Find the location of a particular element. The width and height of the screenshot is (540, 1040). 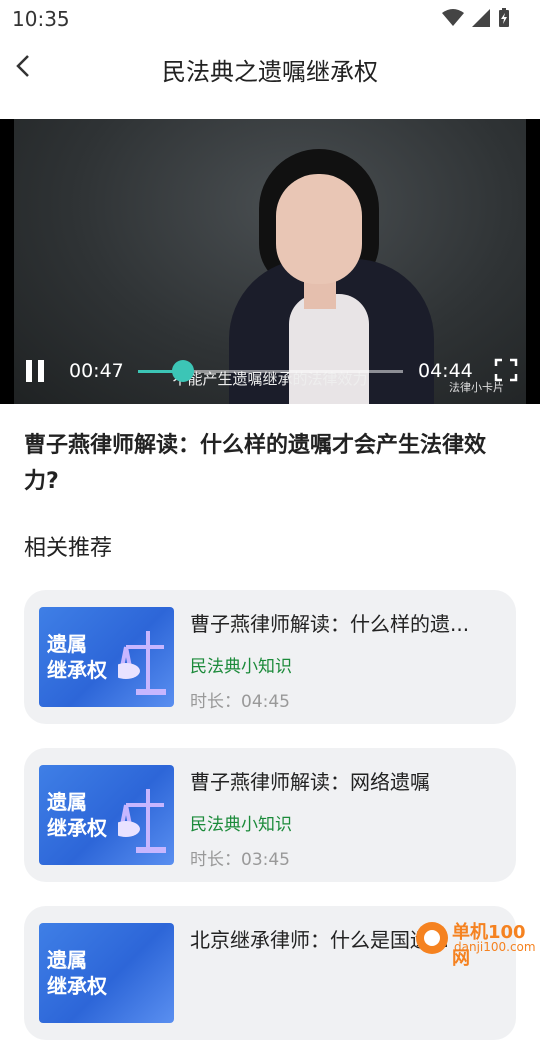

app-bar: 民法典之遗嘱继承权 is located at coordinates (270, 68).